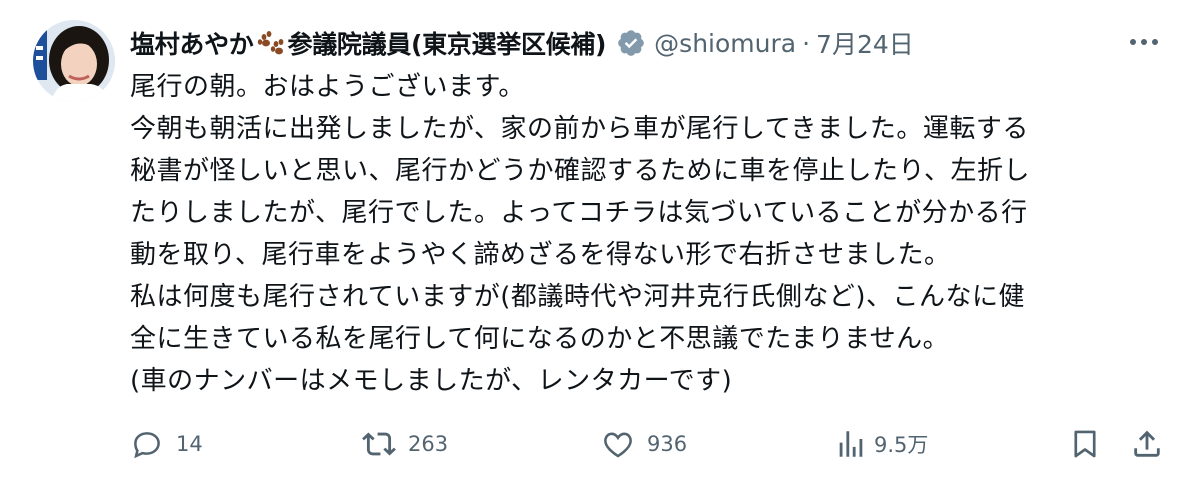 Image resolution: width=1197 pixels, height=487 pixels. What do you see at coordinates (271, 43) in the screenshot?
I see `paw-prints-icon` at bounding box center [271, 43].